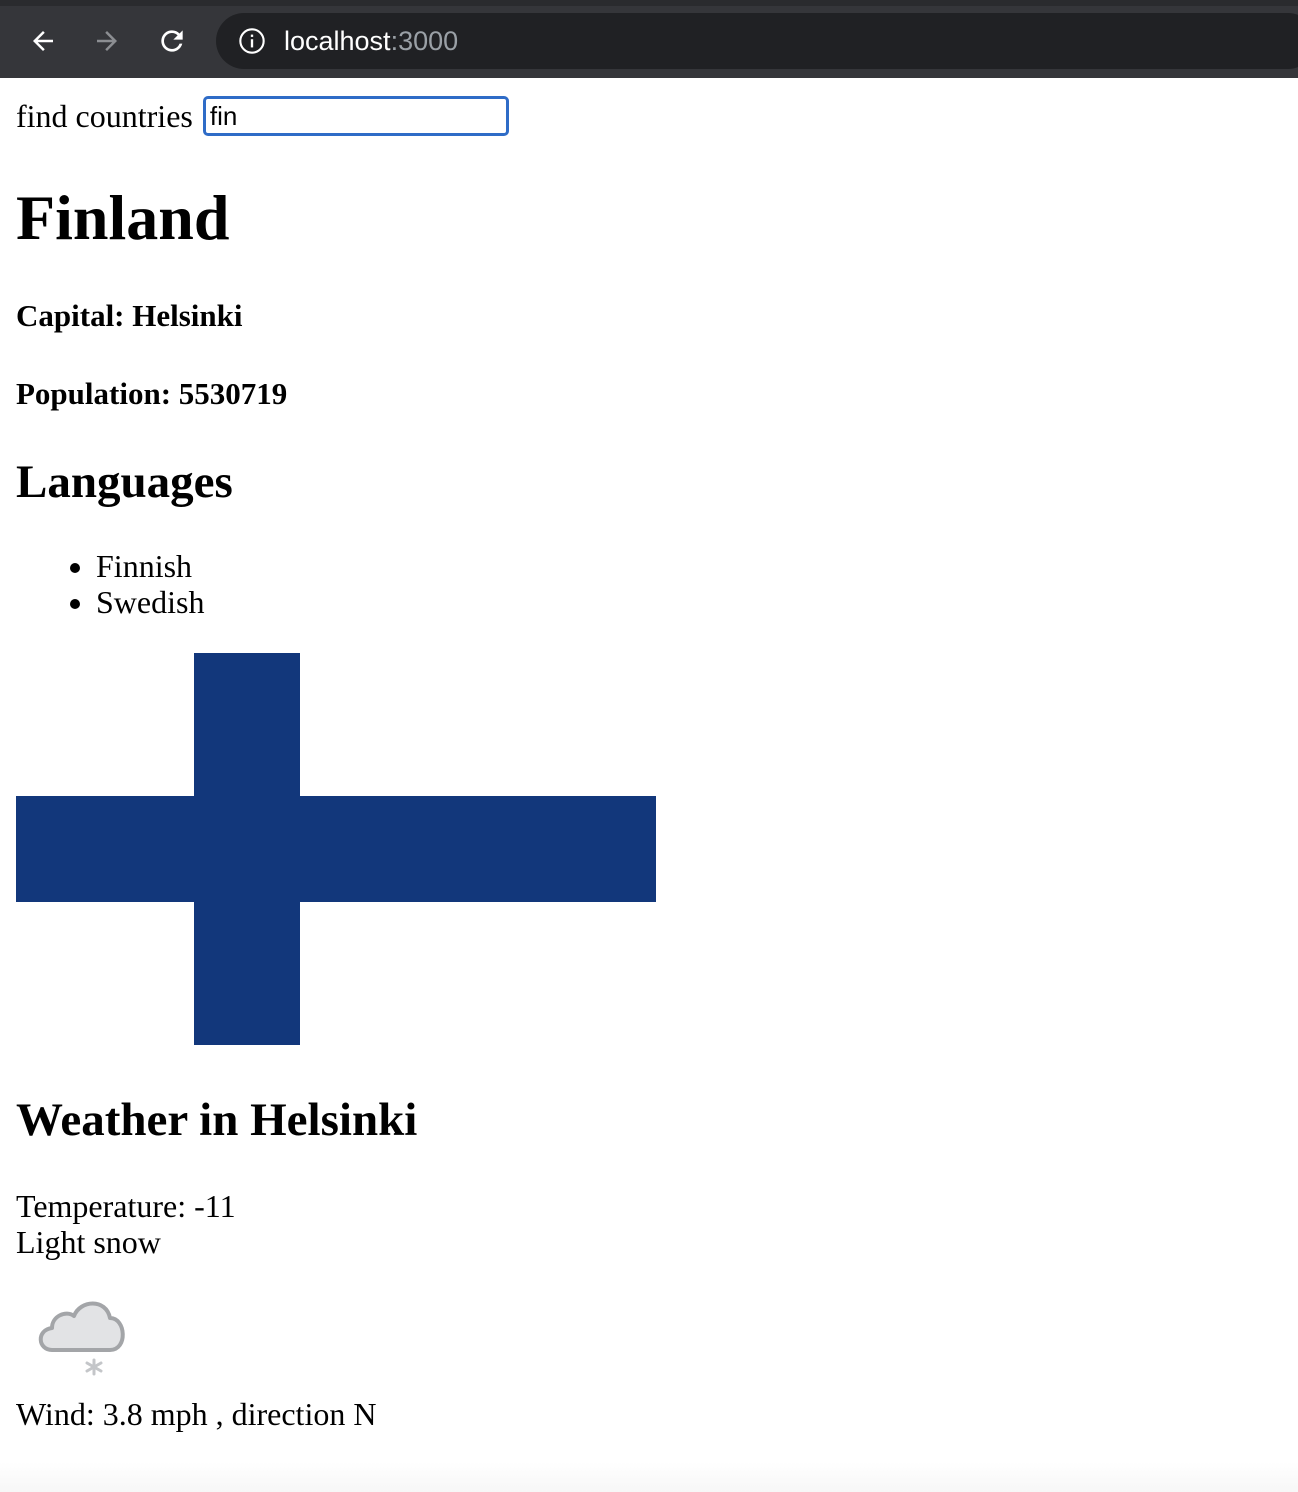 The height and width of the screenshot is (1492, 1298). What do you see at coordinates (152, 393) in the screenshot?
I see `population-text: Population: 5530719` at bounding box center [152, 393].